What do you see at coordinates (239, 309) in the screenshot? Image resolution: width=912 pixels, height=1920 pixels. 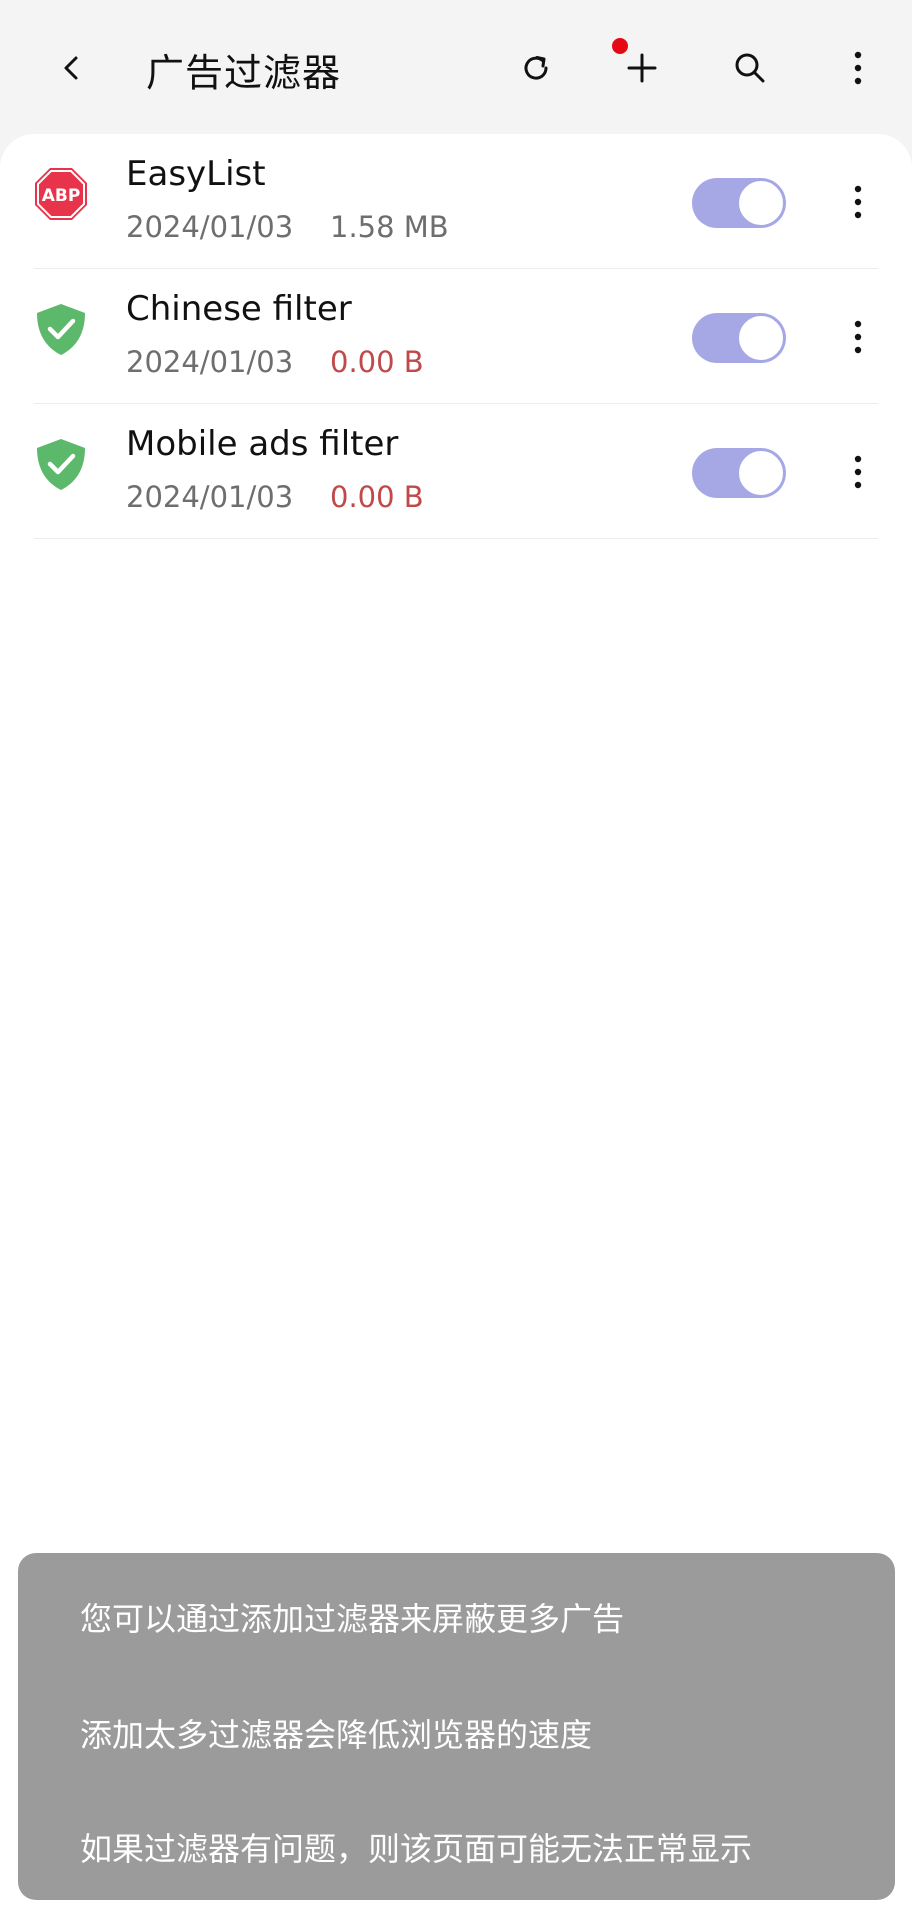 I see `filter-name: Chinese filter` at bounding box center [239, 309].